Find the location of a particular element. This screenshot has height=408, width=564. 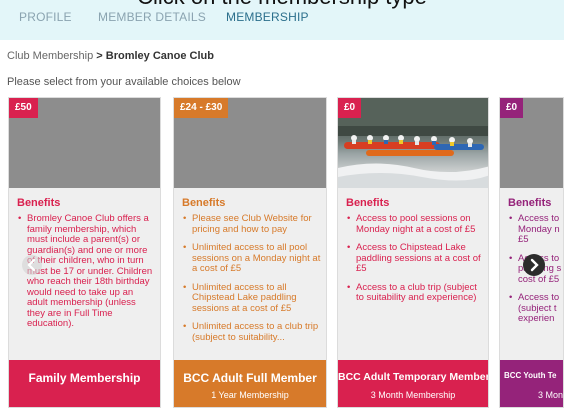

benefit-item: Access to Monday n £5 is located at coordinates (535, 229).